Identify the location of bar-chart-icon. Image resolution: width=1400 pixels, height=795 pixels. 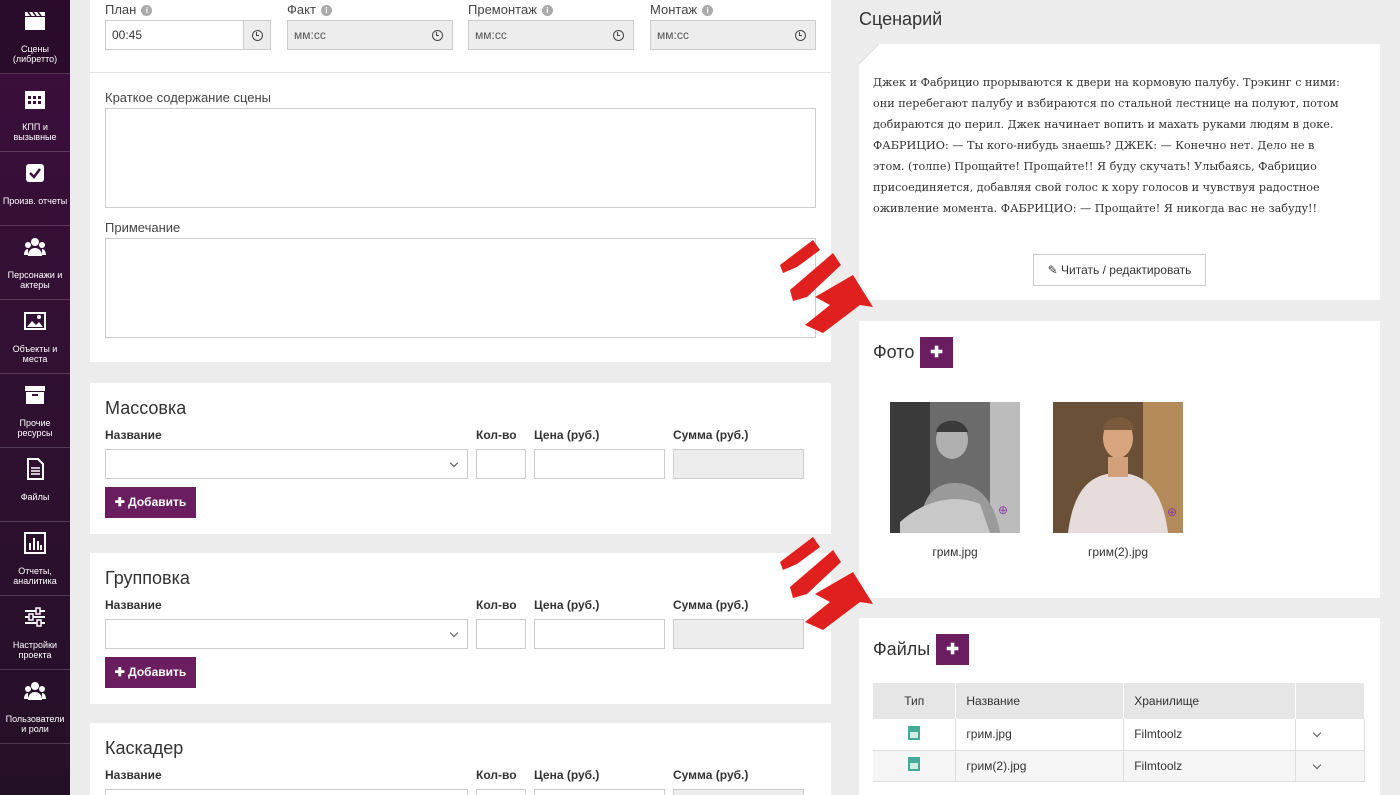
(35, 543).